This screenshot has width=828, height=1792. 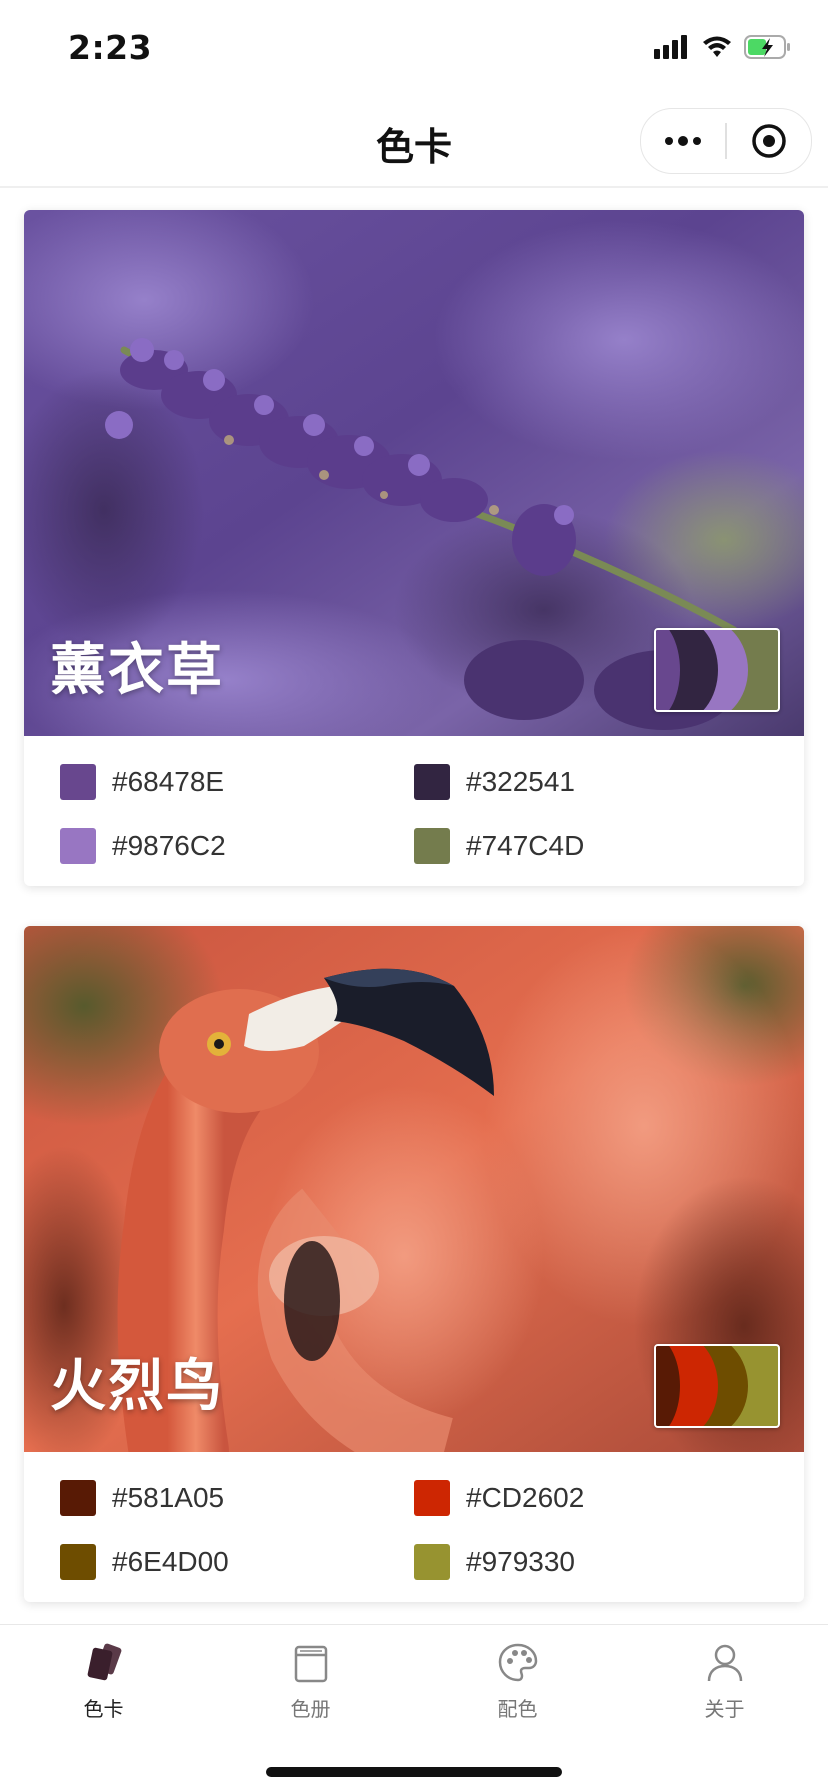 I want to click on status-icons, so click(x=723, y=47).